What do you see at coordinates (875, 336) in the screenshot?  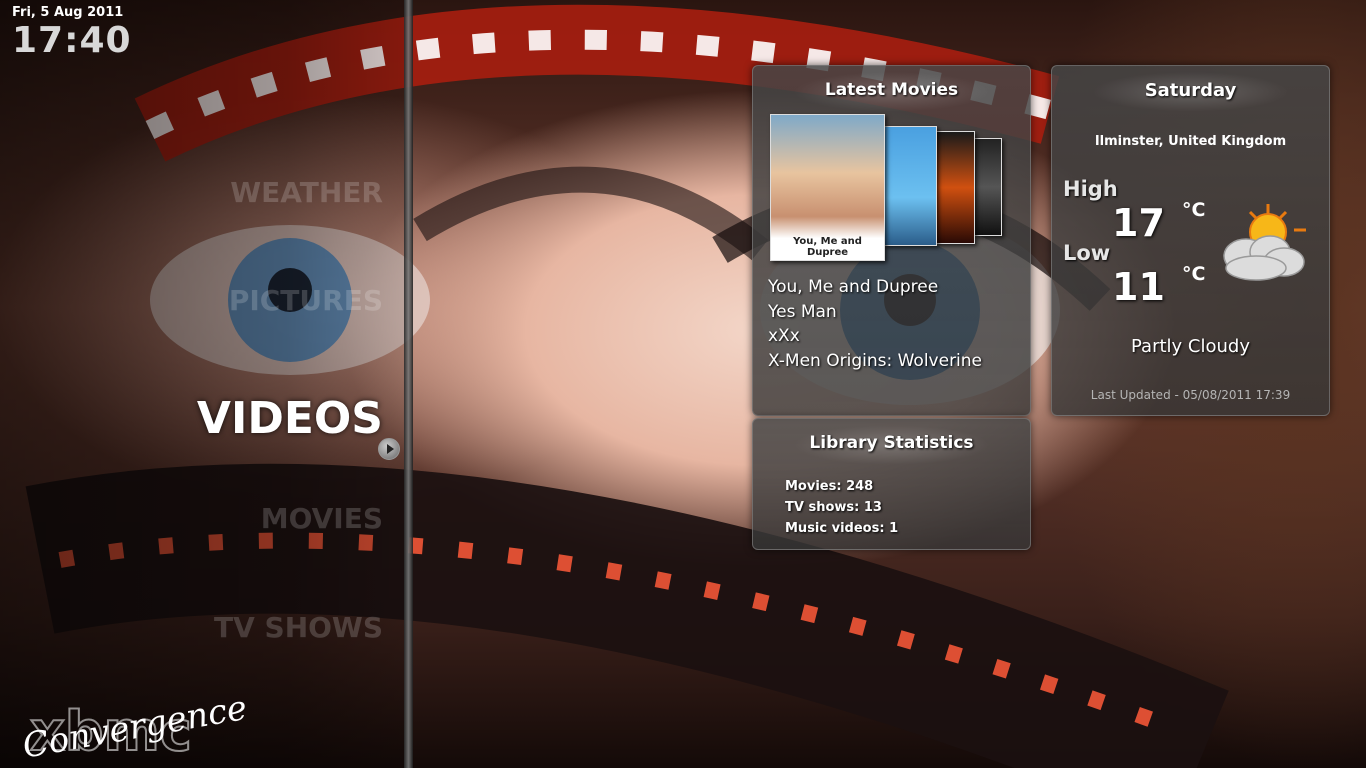 I see `list-item: xXx` at bounding box center [875, 336].